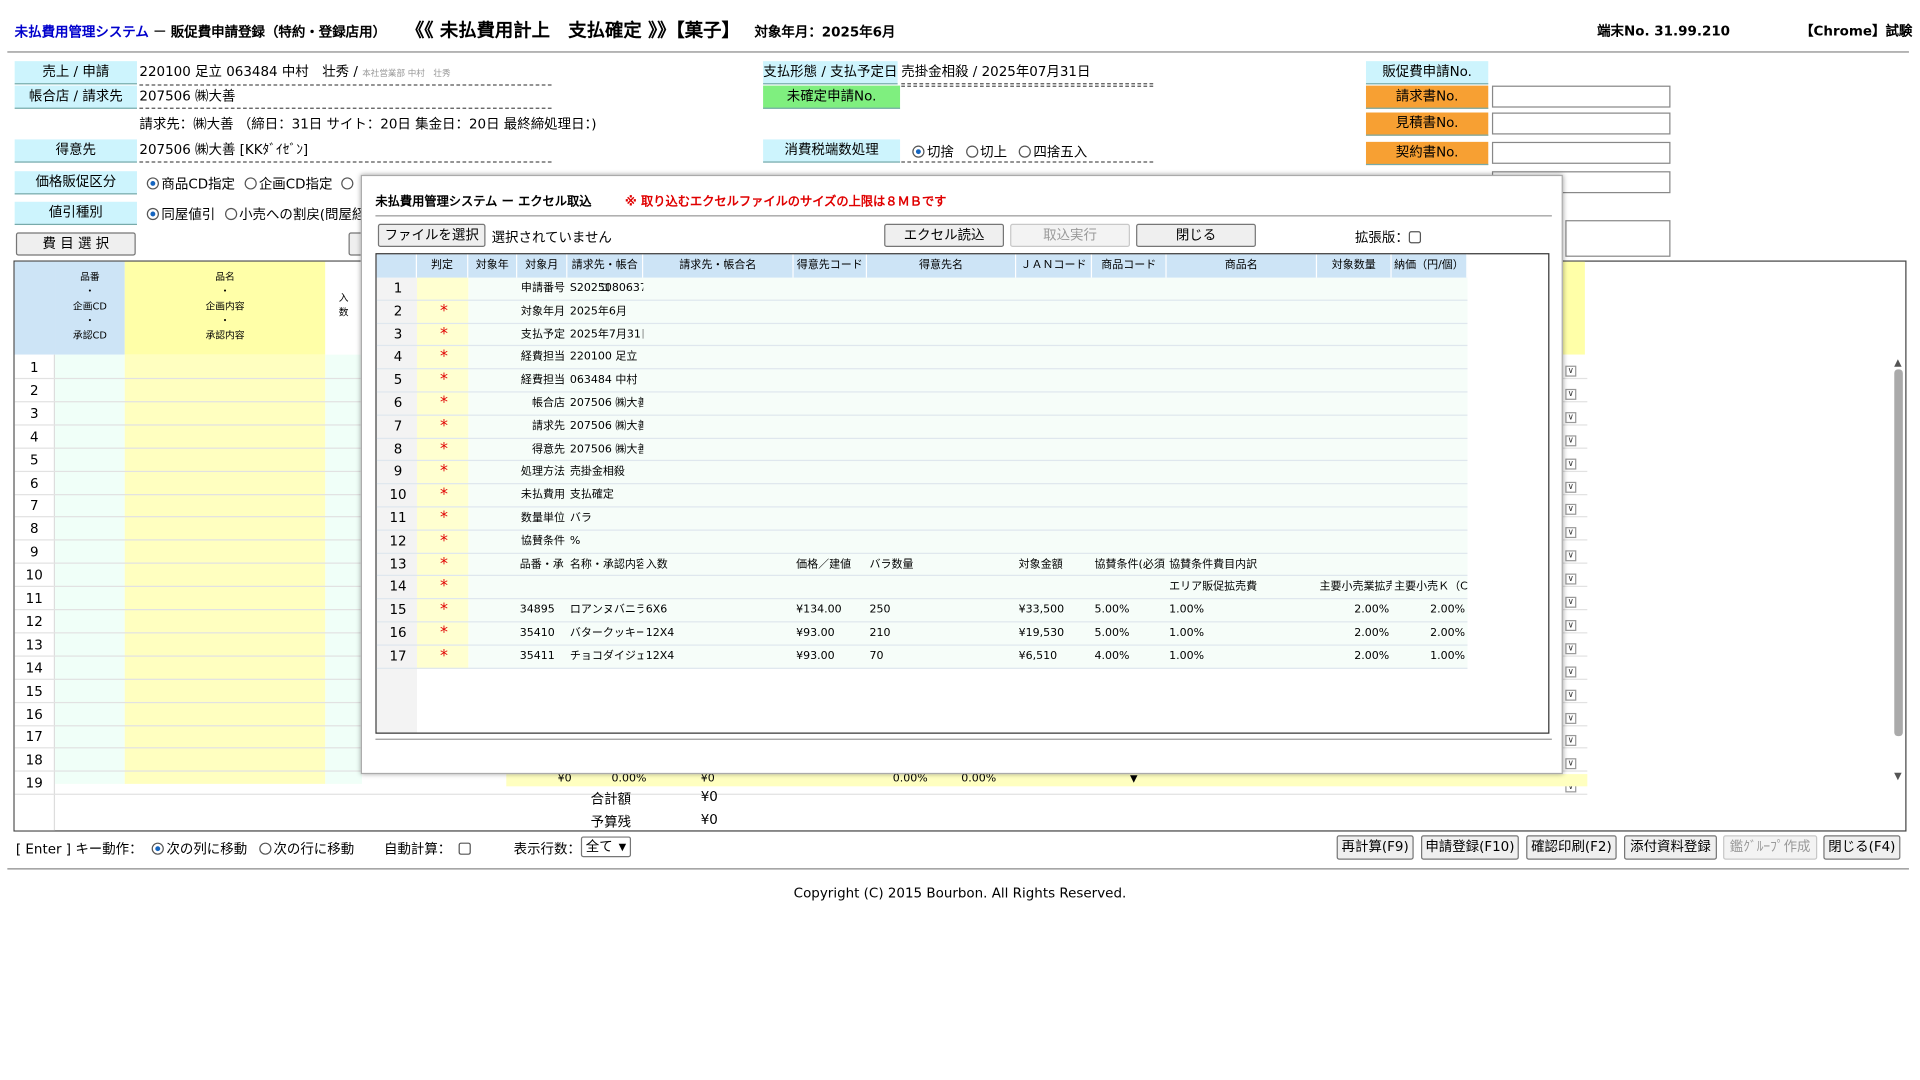 This screenshot has width=1920, height=1080. What do you see at coordinates (603, 357) in the screenshot?
I see `preview-cell: 220100 足立` at bounding box center [603, 357].